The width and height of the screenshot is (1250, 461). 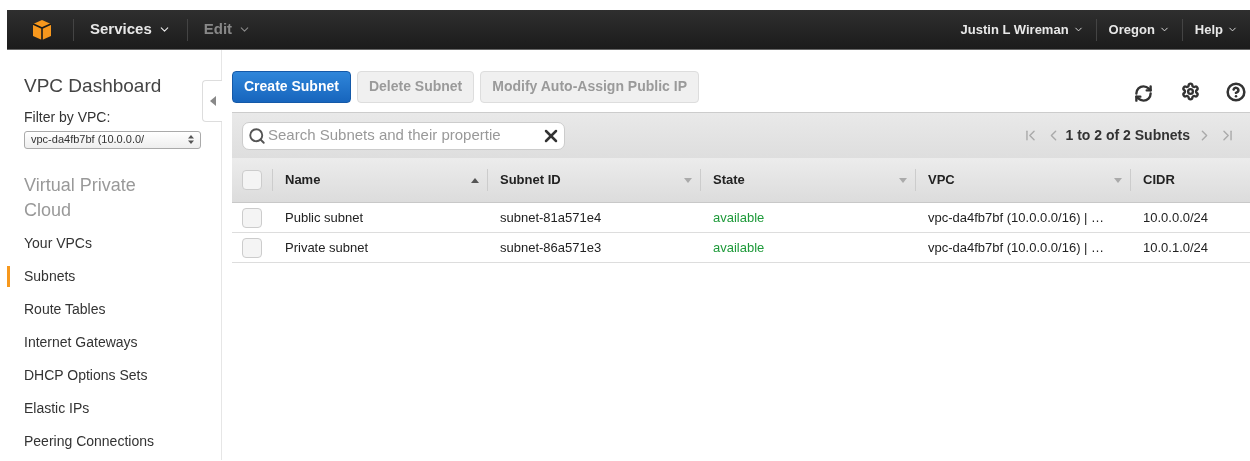 What do you see at coordinates (327, 247) in the screenshot?
I see `table-cell-text: Private subnet` at bounding box center [327, 247].